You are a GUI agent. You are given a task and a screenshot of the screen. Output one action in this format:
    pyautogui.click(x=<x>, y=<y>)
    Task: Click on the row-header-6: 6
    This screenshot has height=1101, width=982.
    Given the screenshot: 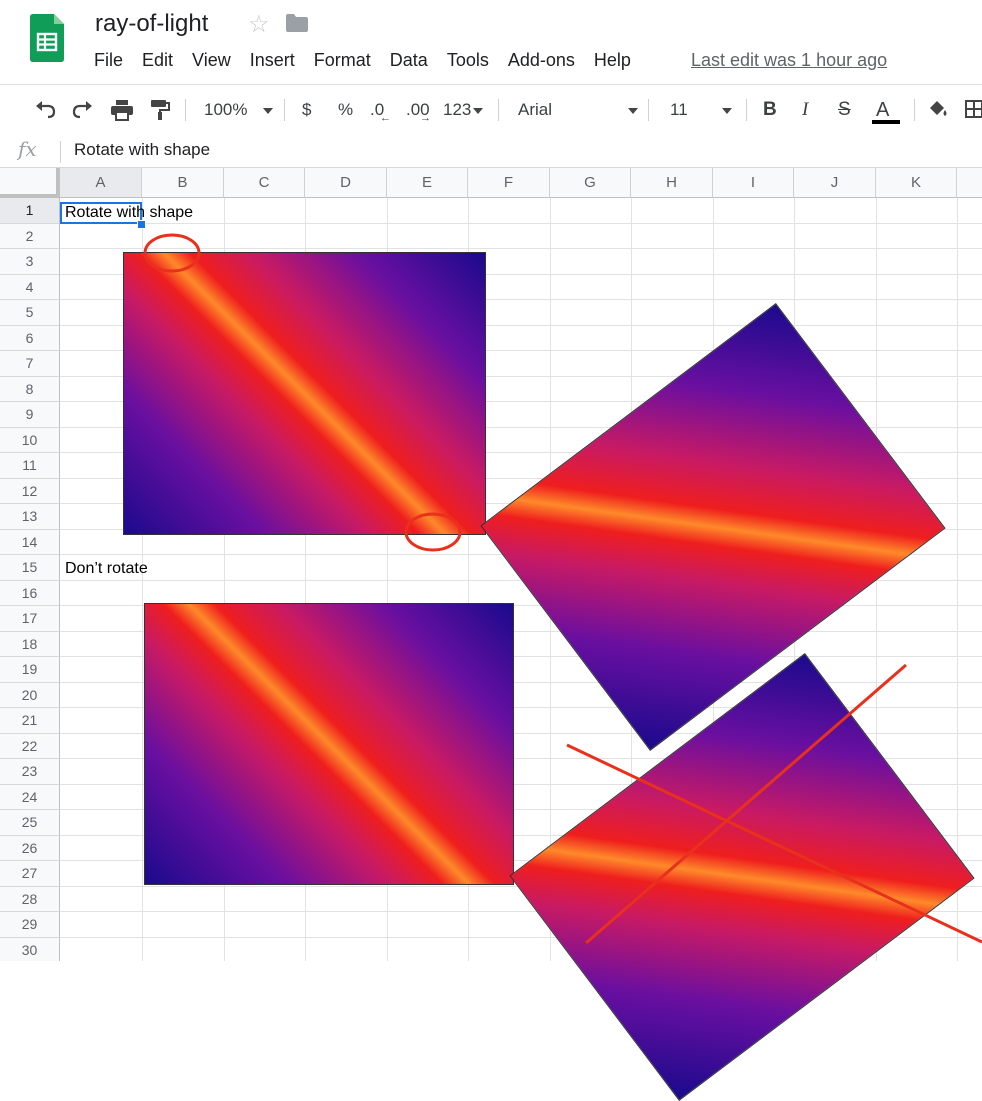 What is the action you would take?
    pyautogui.click(x=30, y=338)
    